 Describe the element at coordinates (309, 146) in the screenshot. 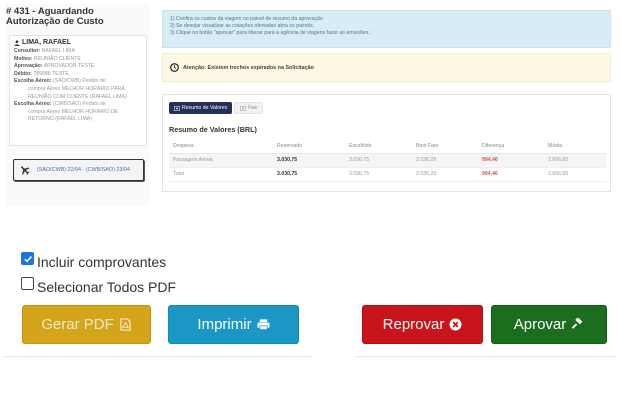

I see `column-header: Reservado` at that location.